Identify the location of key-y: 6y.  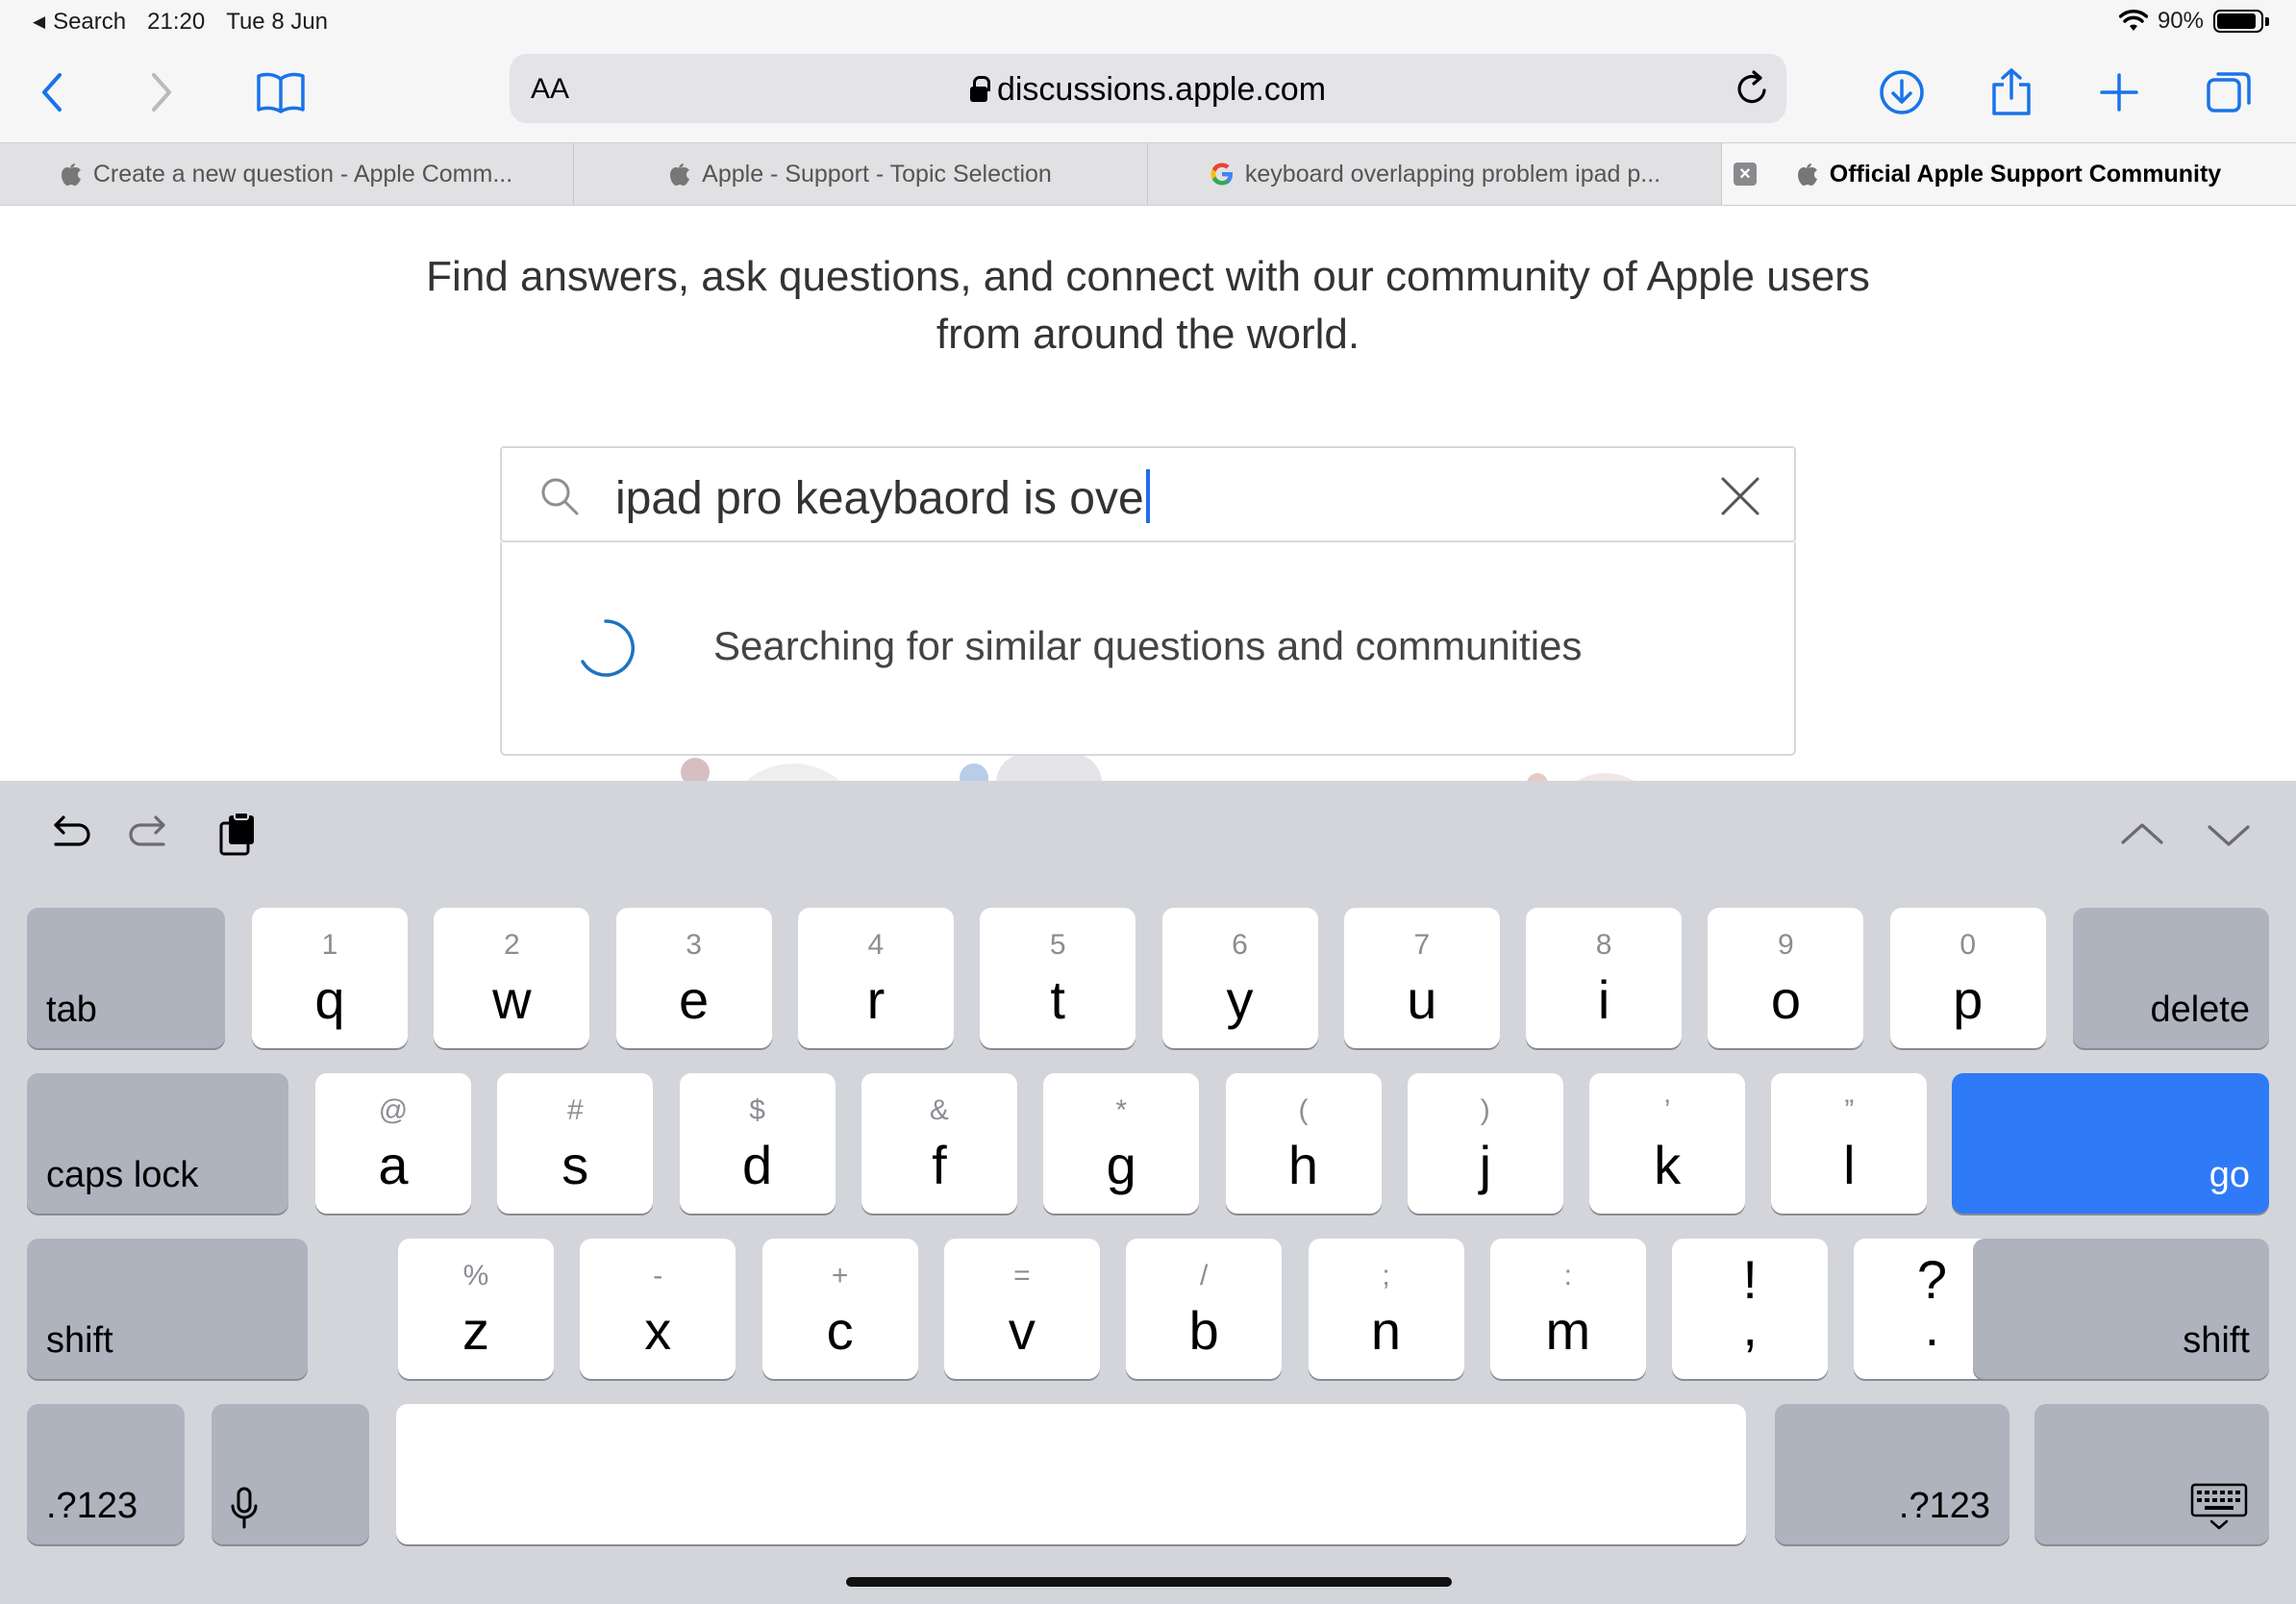
(1239, 978).